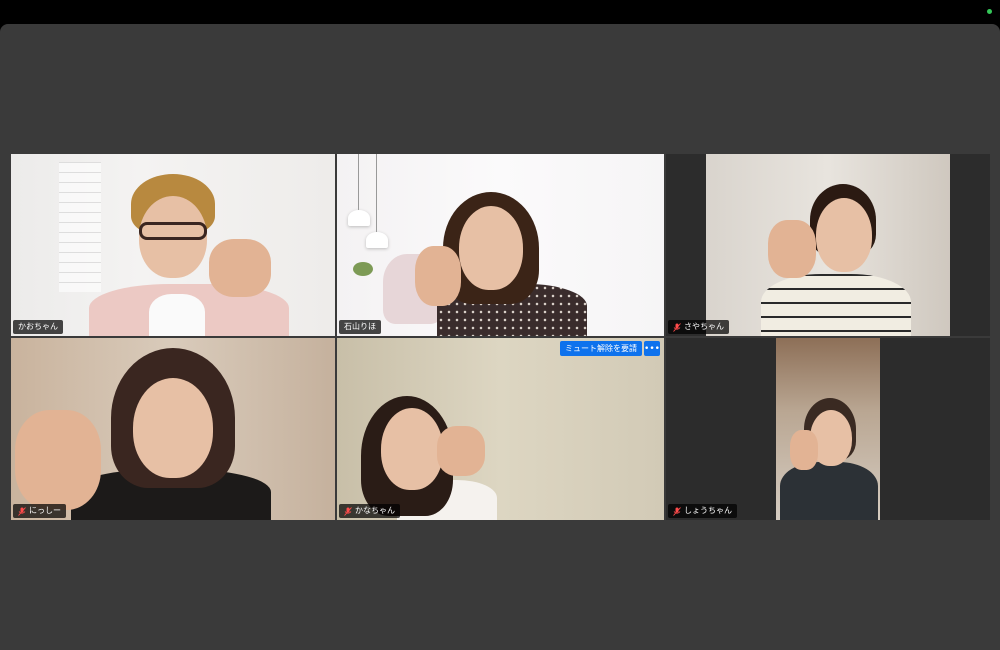 Image resolution: width=1000 pixels, height=650 pixels. Describe the element at coordinates (80, 227) in the screenshot. I see `window-decoration` at that location.